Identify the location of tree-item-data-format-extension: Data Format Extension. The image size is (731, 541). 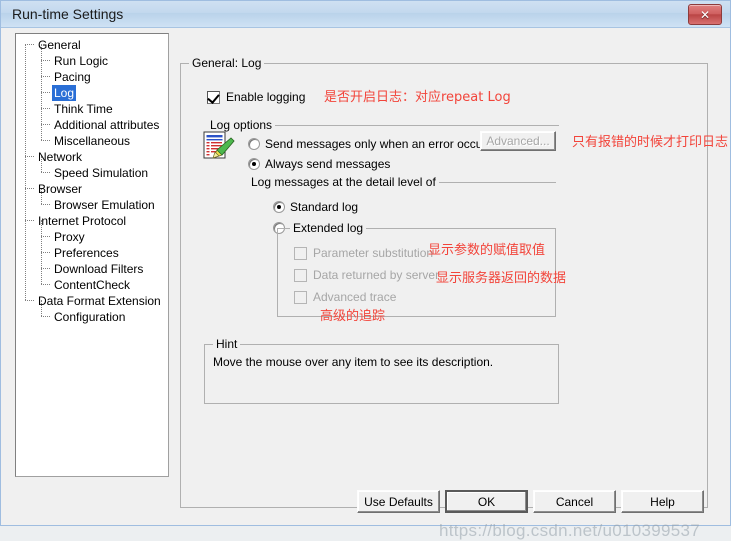
(92, 301).